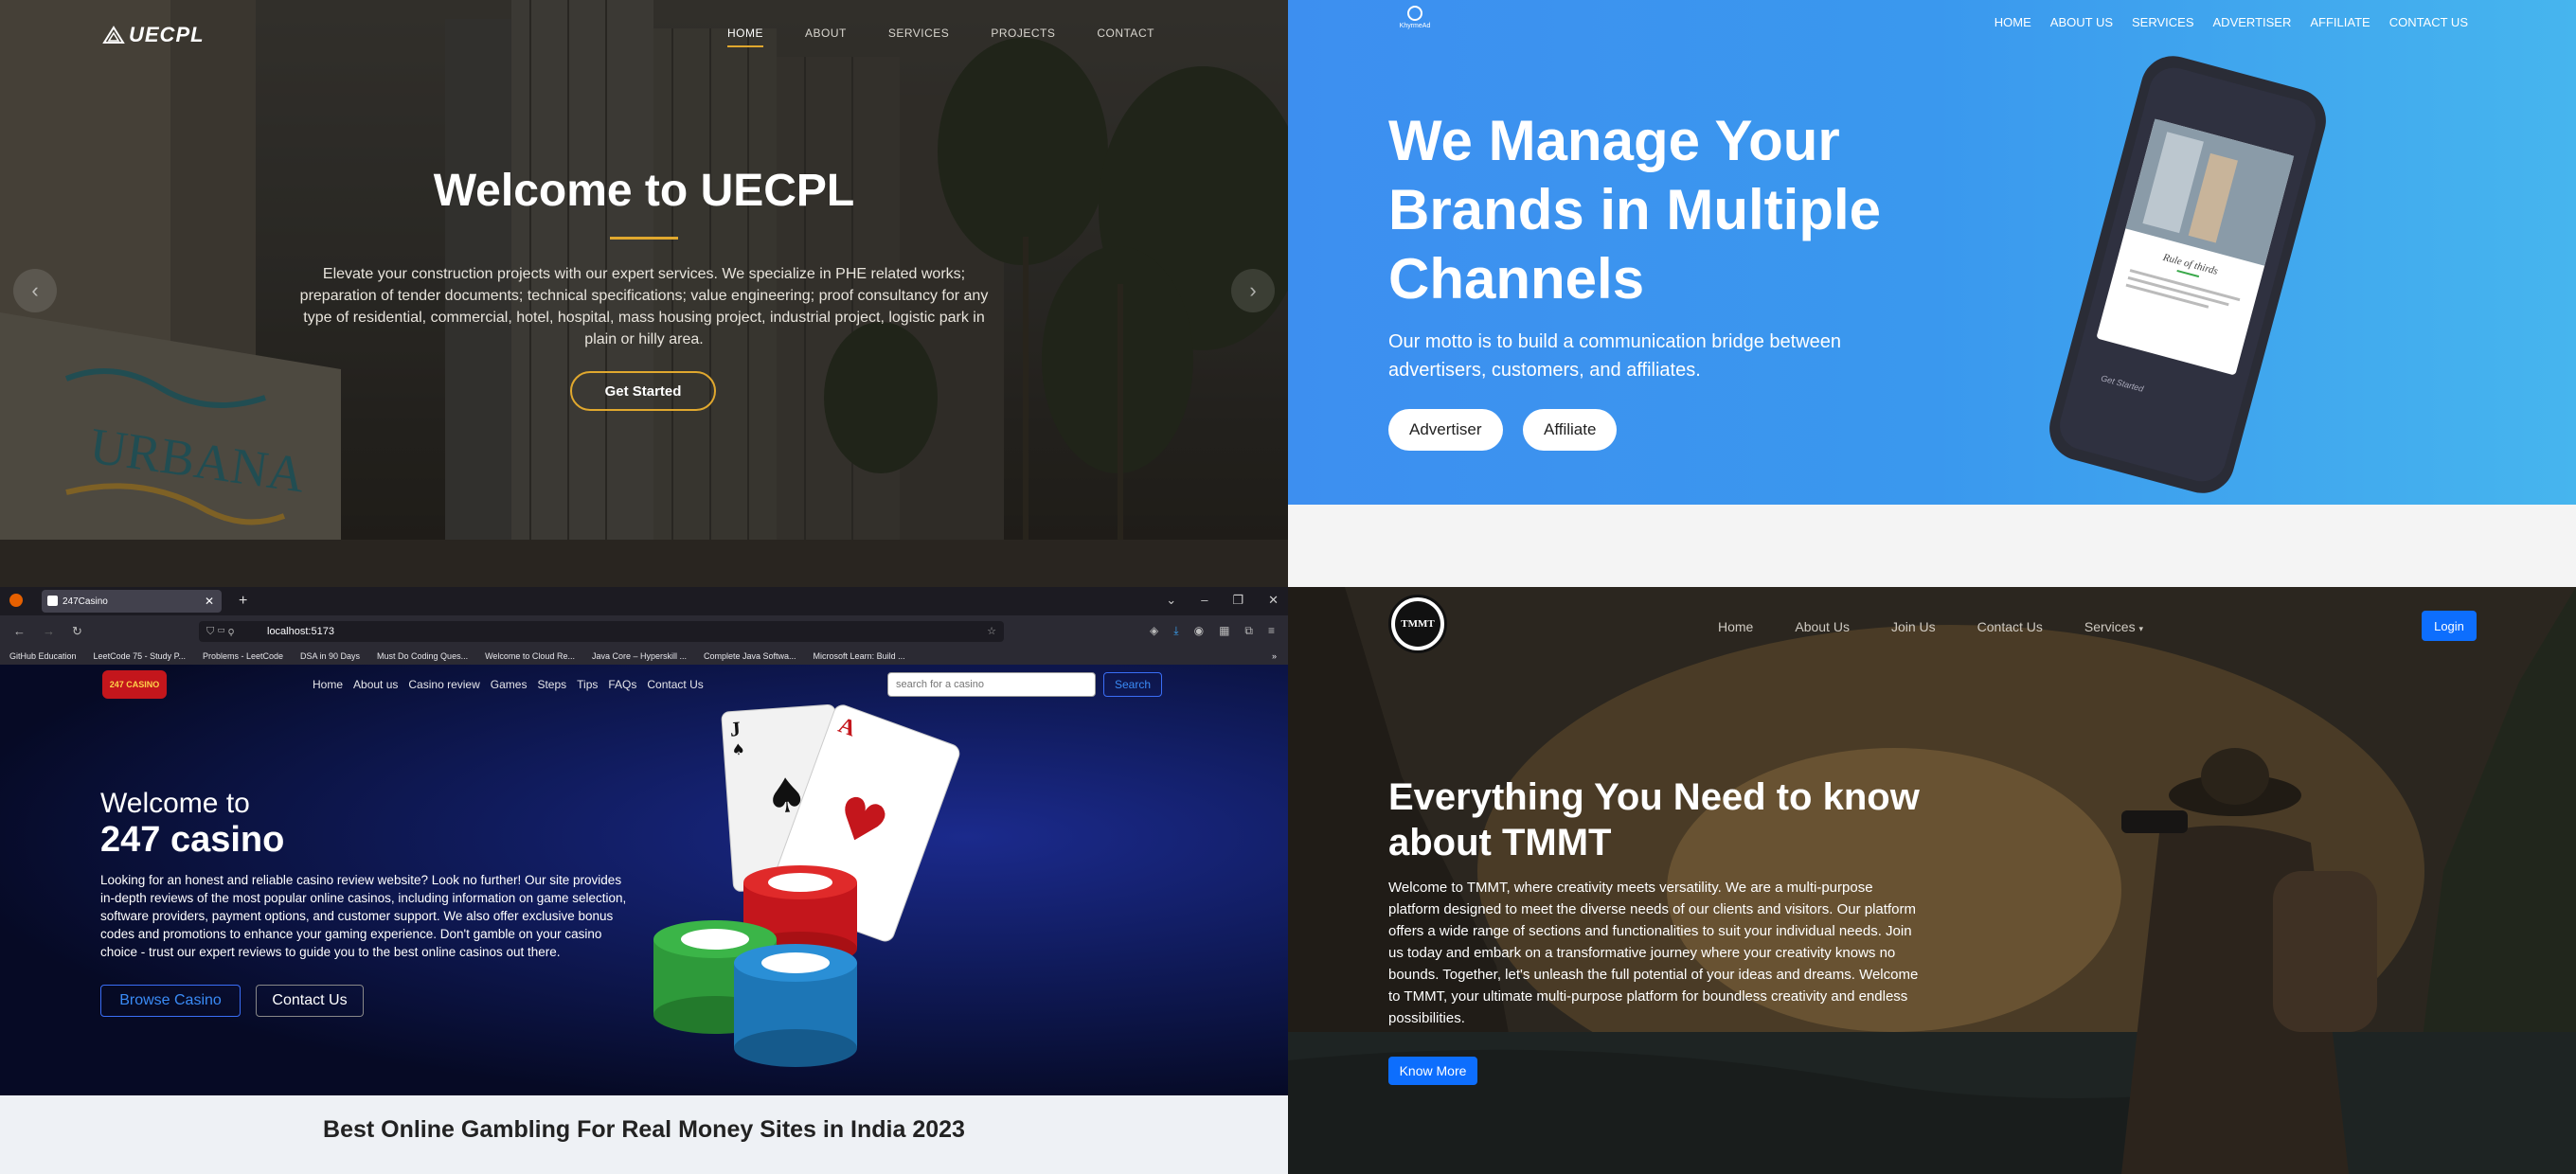 The height and width of the screenshot is (1174, 2576). I want to click on close-window-icon: ✕, so click(1273, 600).